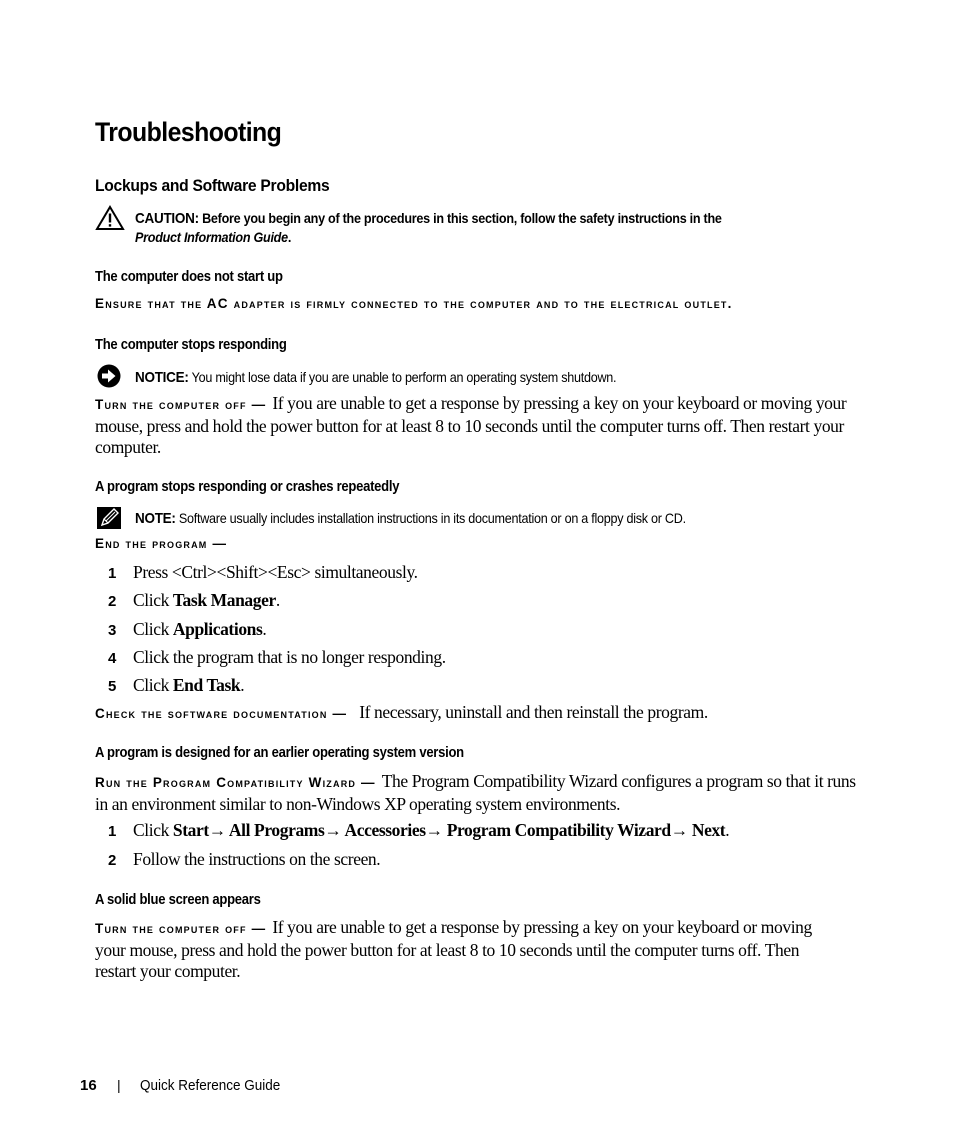  Describe the element at coordinates (210, 1085) in the screenshot. I see `footer-guide-title: Quick Reference Guide` at that location.